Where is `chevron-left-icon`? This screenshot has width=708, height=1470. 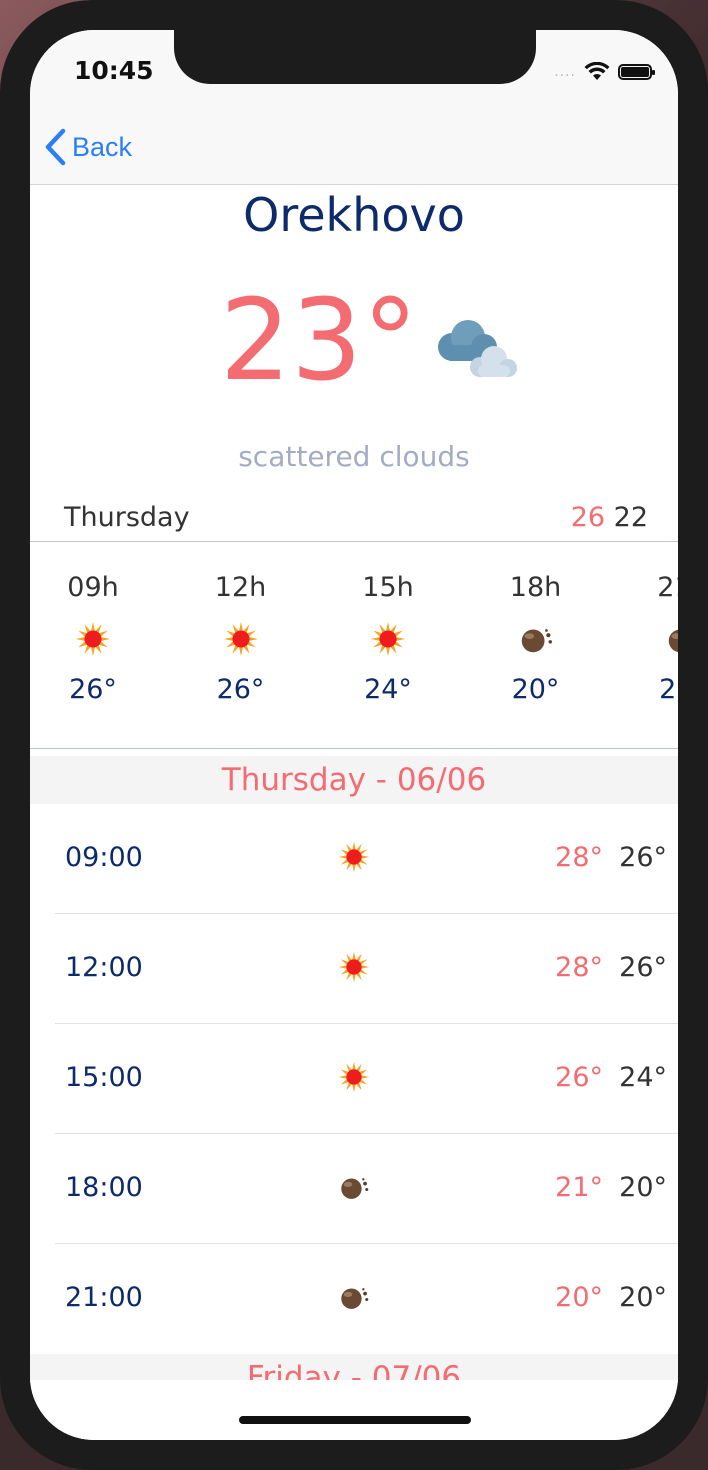
chevron-left-icon is located at coordinates (55, 147).